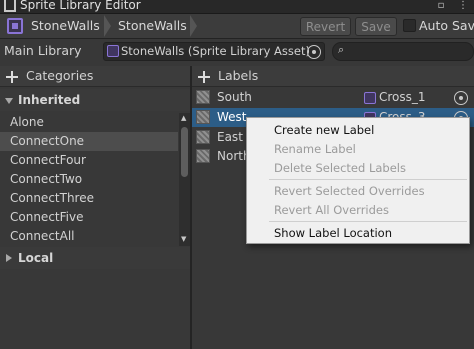 This screenshot has height=349, width=474. I want to click on category-scrollbar: ▲ ▼, so click(184, 179).